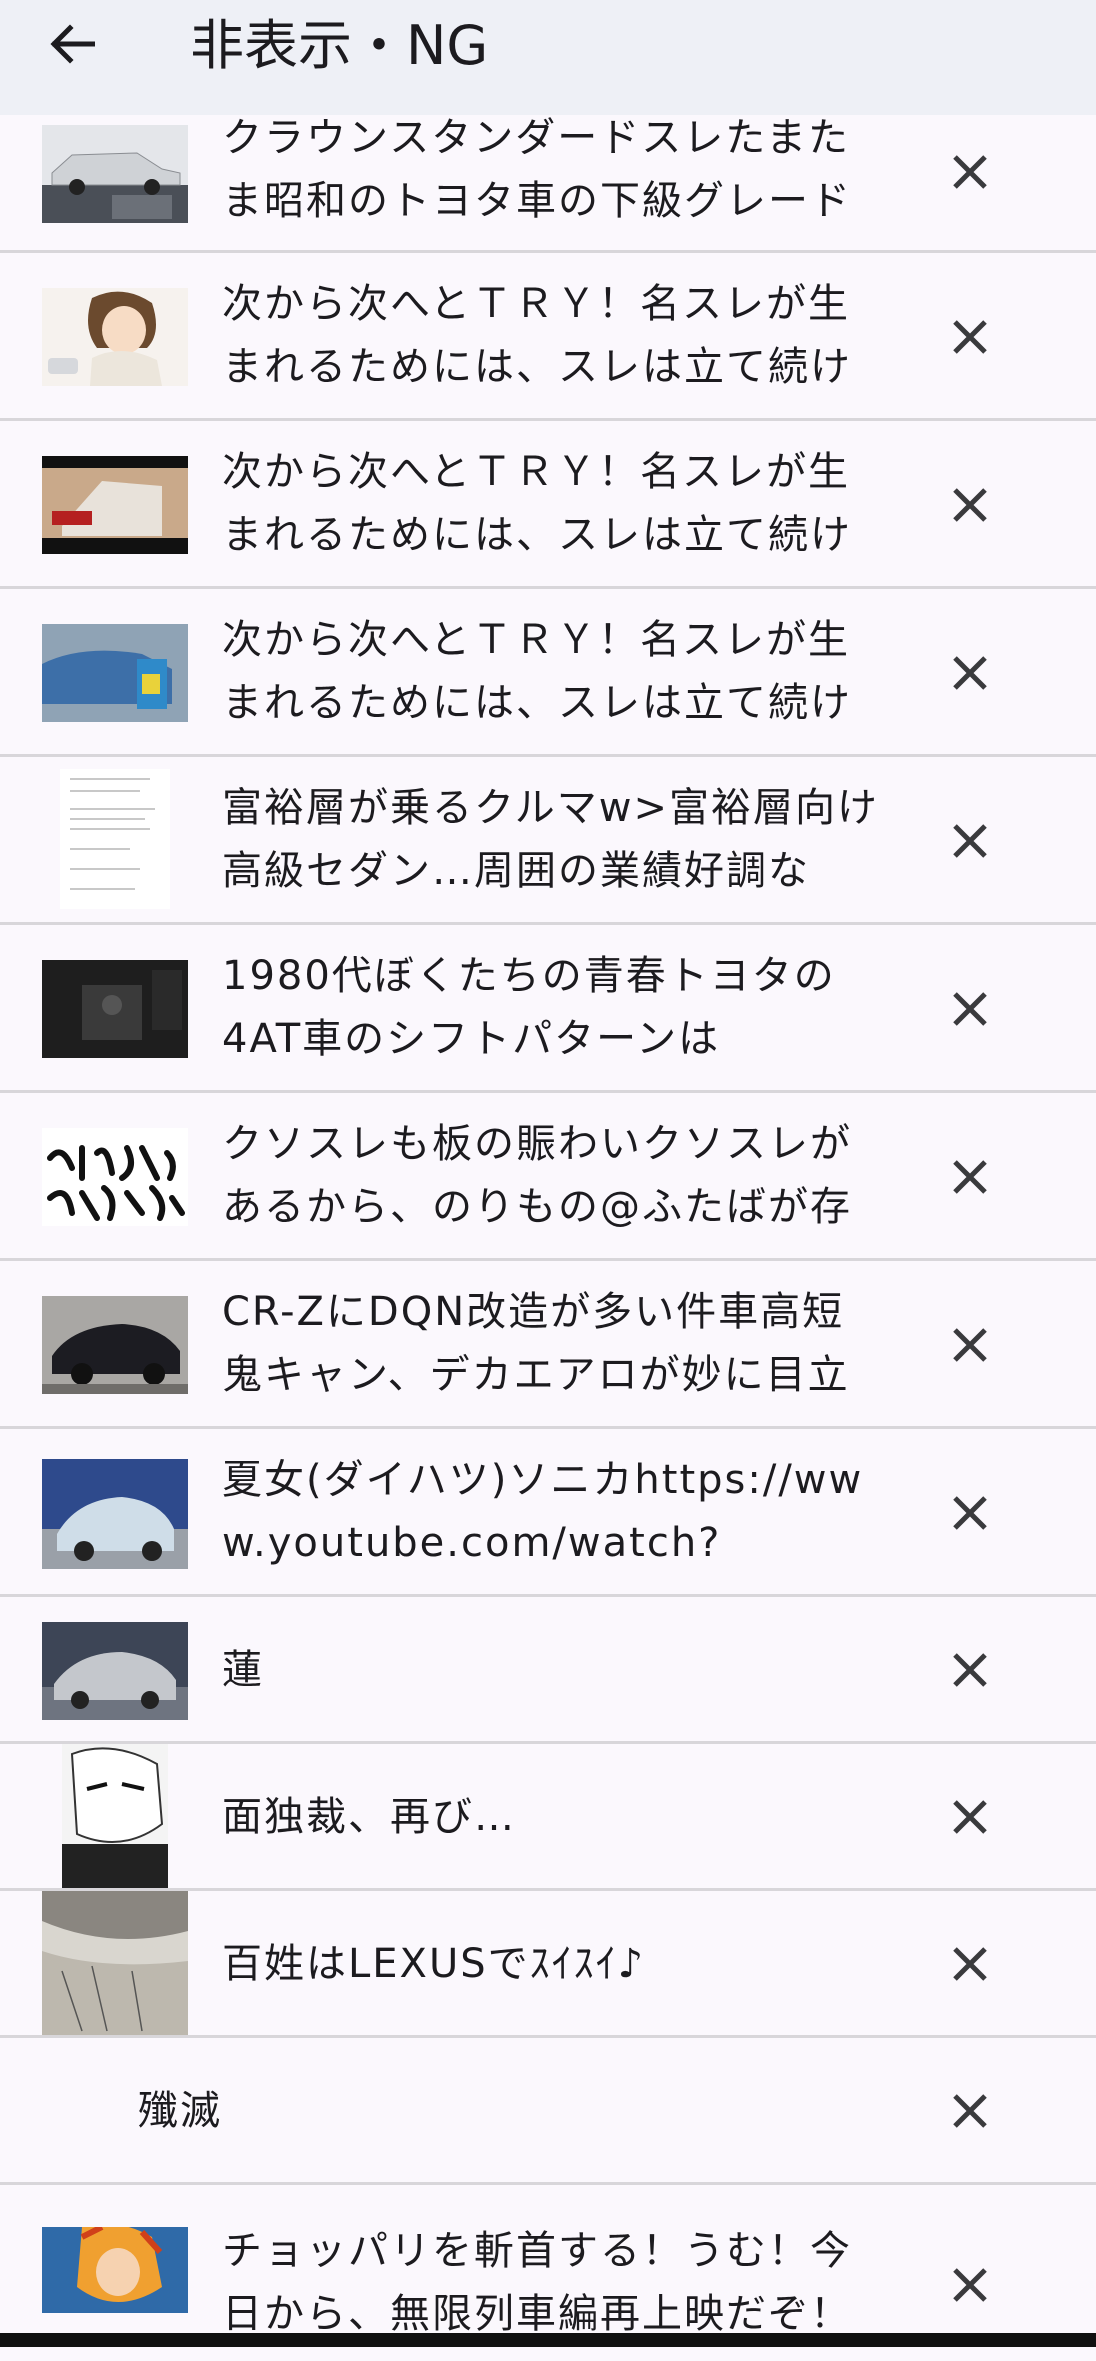 The image size is (1096, 2361). I want to click on item-title: 殲滅, so click(468, 2111).